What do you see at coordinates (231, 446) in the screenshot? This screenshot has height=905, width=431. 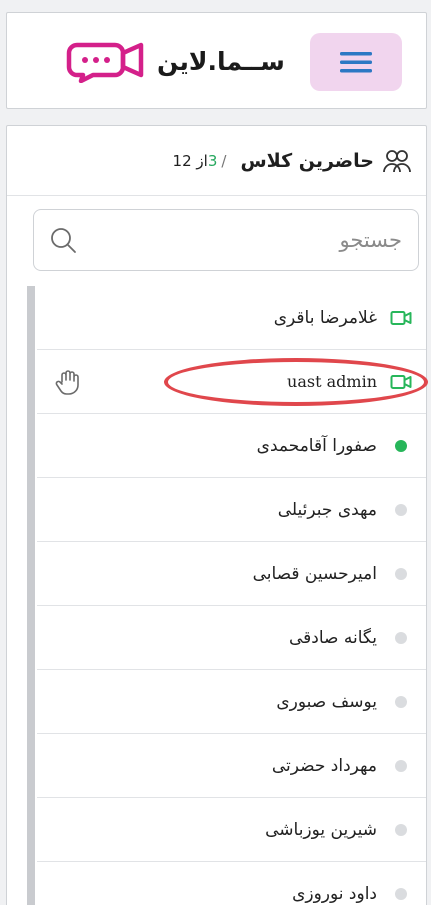 I see `participant-row: صفورا آقامحمدی` at bounding box center [231, 446].